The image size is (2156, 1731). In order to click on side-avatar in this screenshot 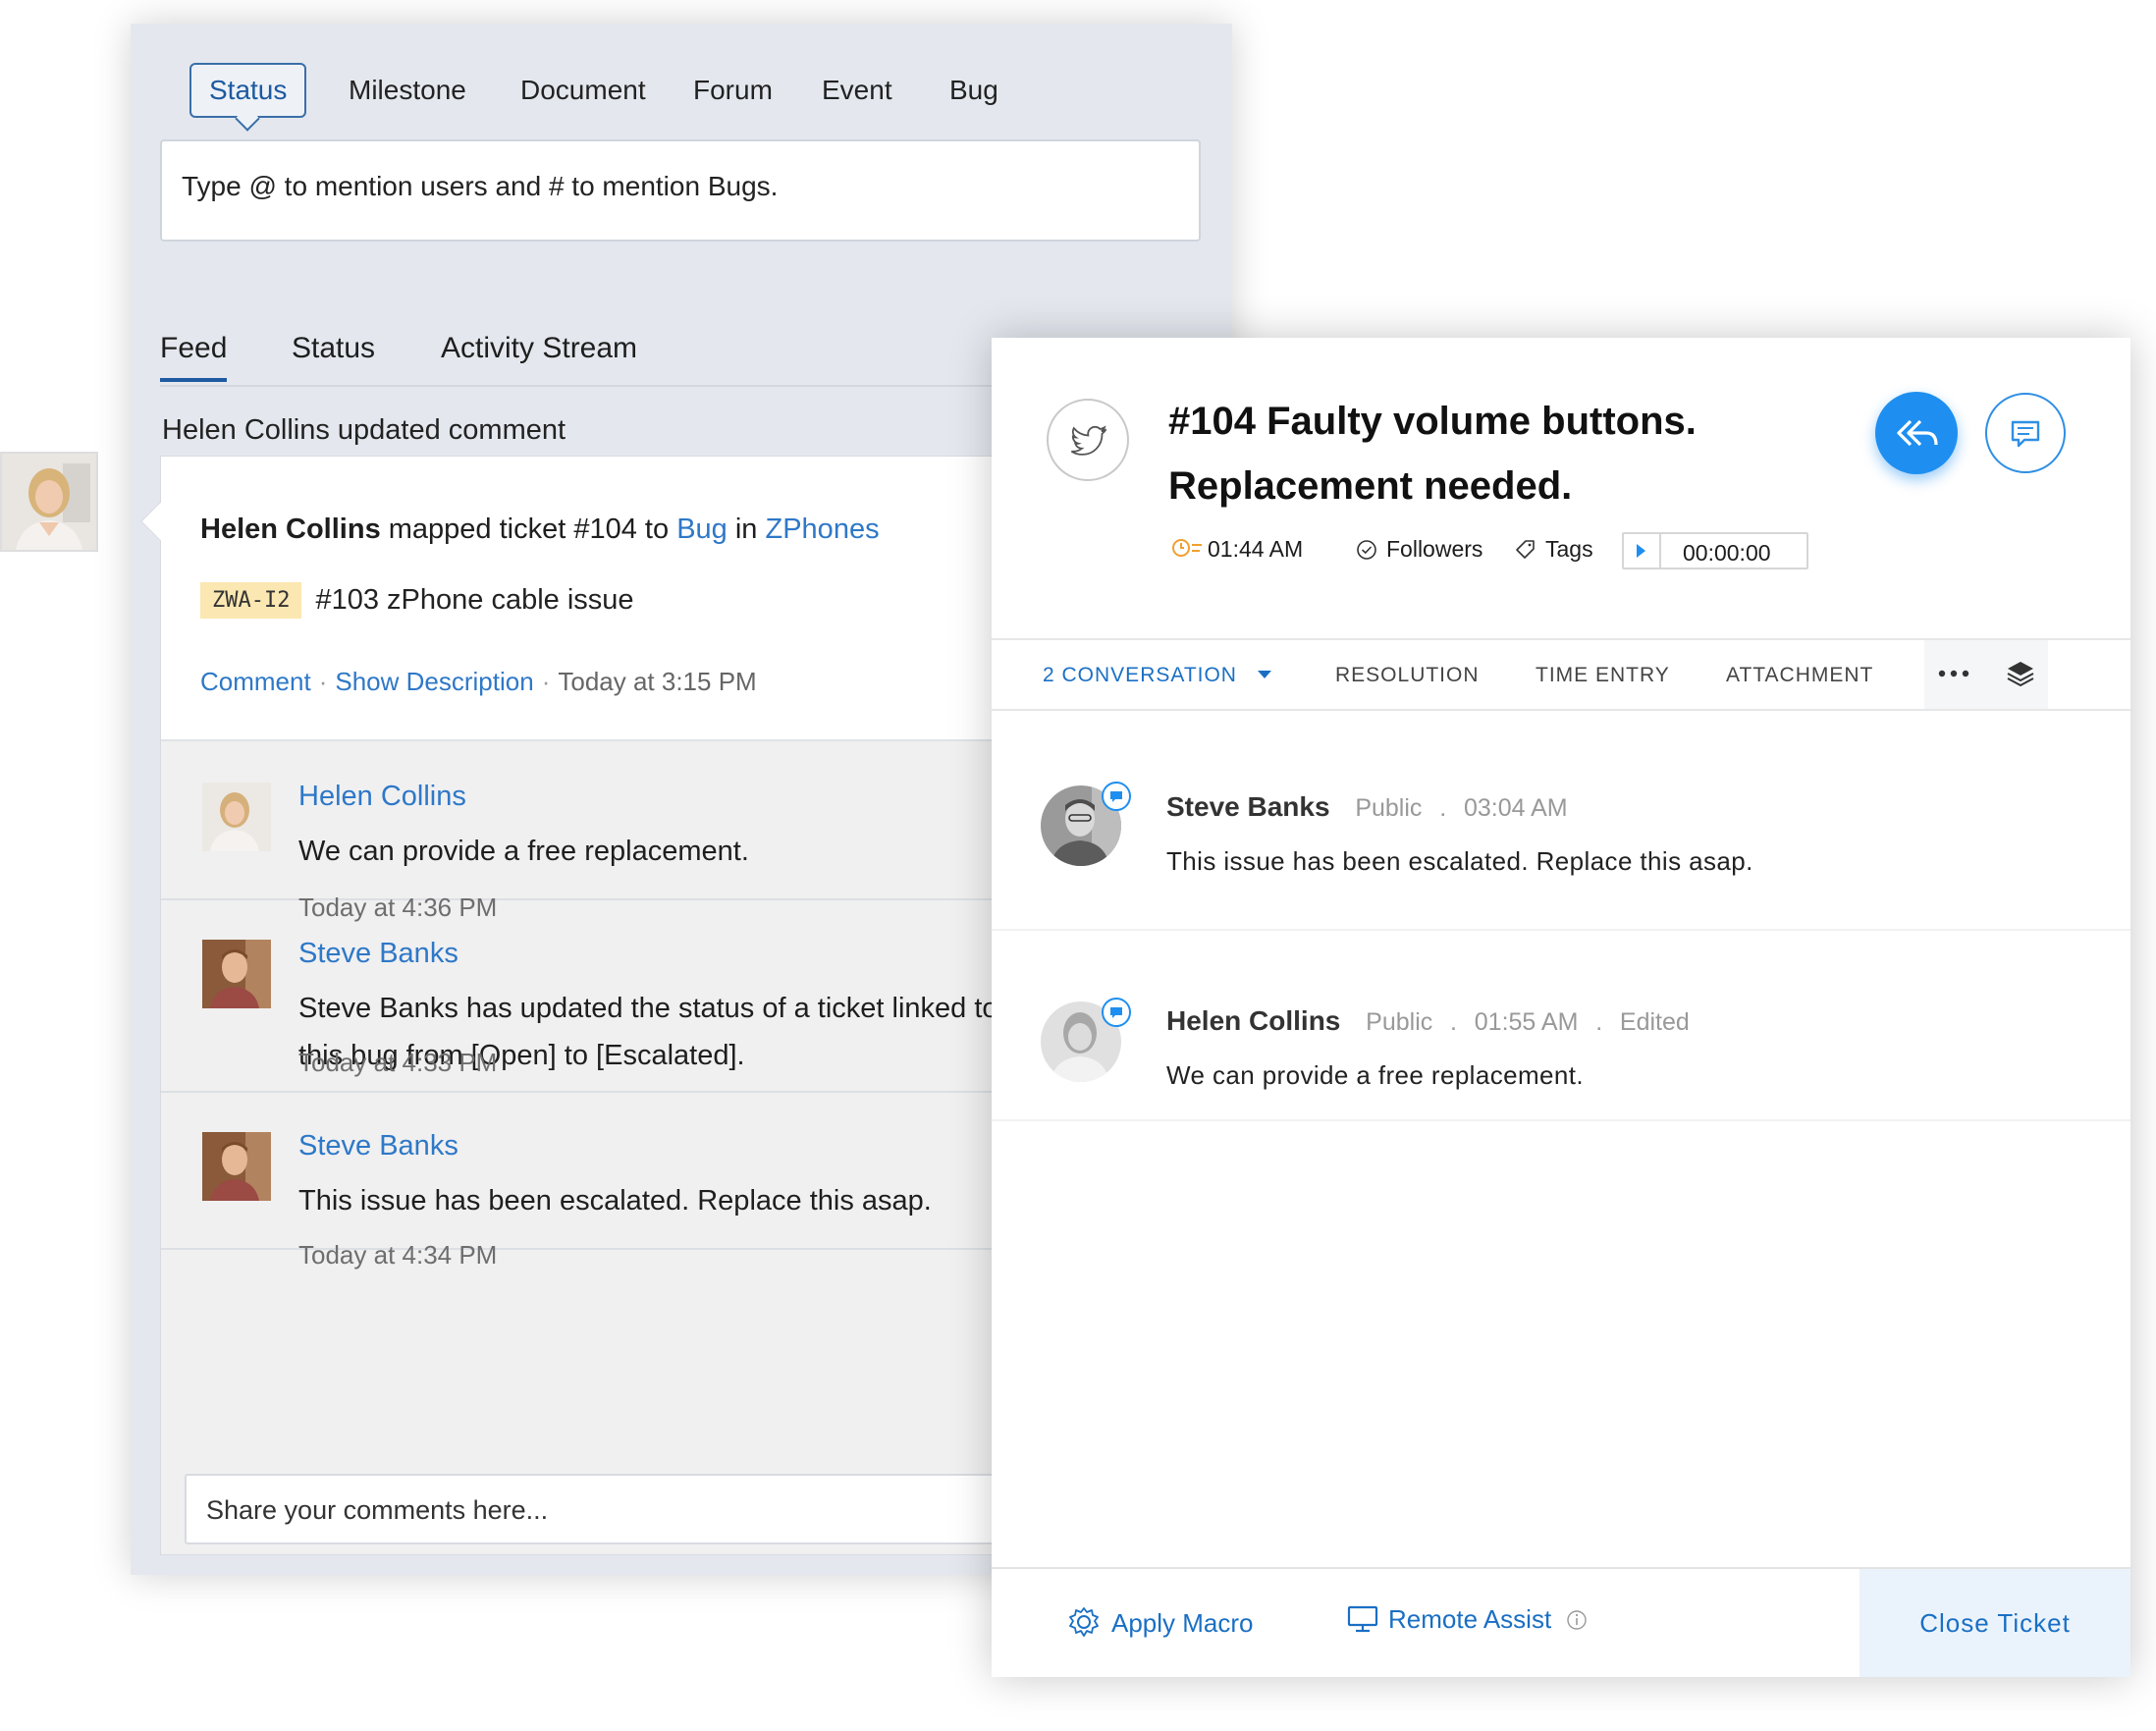, I will do `click(49, 502)`.